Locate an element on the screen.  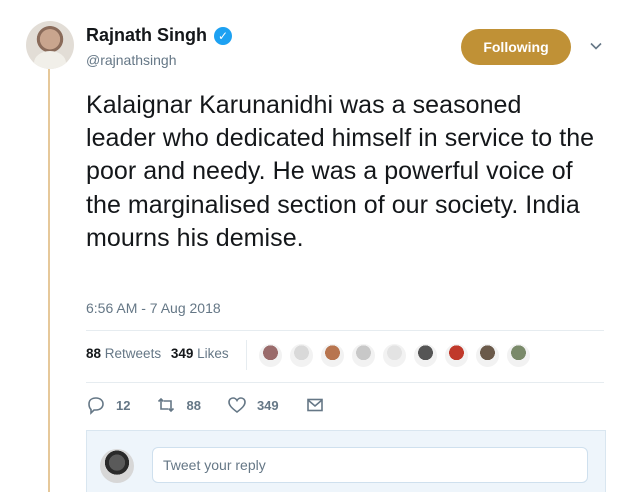
chevron-down-icon is located at coordinates (596, 46).